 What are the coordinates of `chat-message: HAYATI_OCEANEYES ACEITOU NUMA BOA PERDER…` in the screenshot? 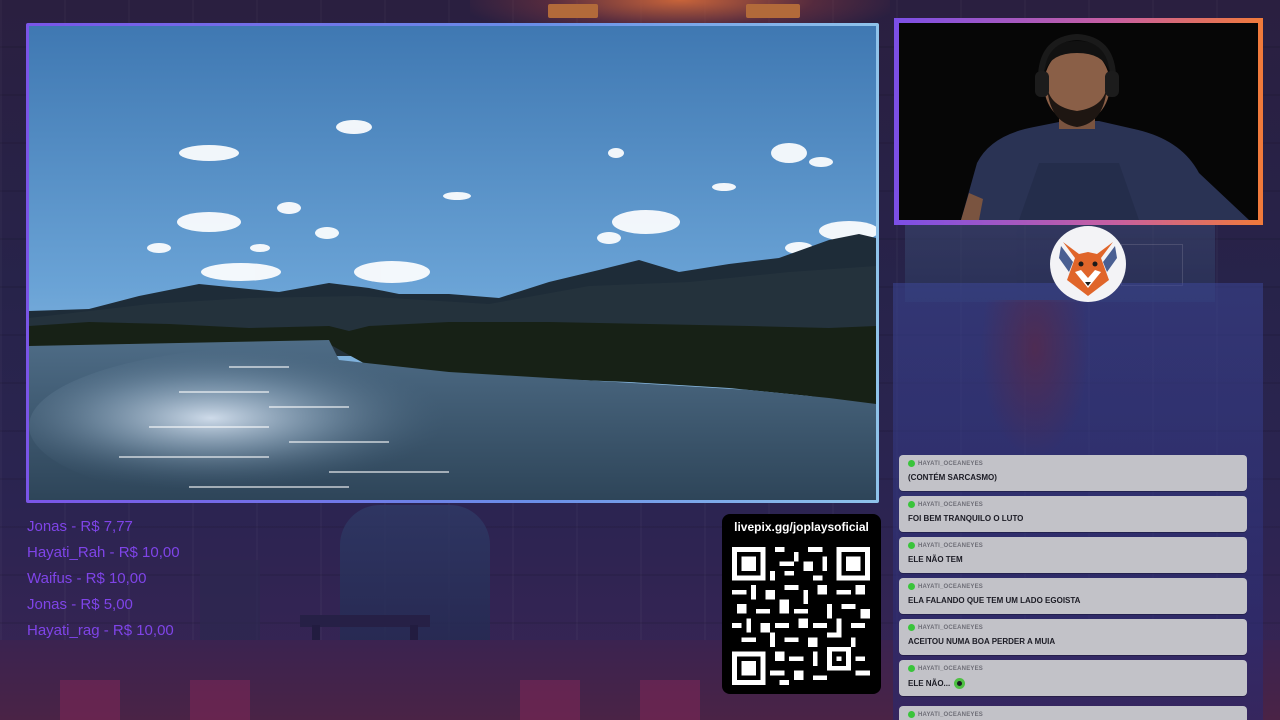 It's located at (1073, 637).